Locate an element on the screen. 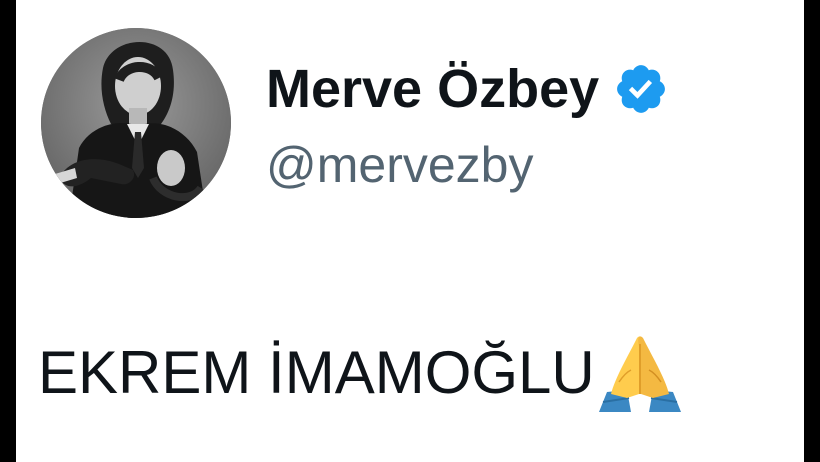  tweet-text: EKREM İMAMOĞLU is located at coordinates (316, 372).